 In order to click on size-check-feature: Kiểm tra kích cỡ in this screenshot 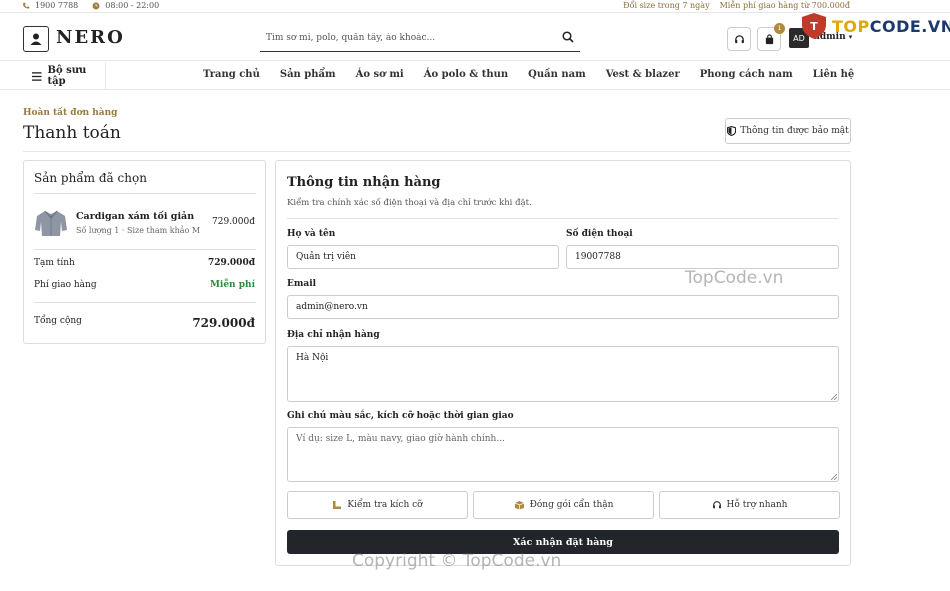, I will do `click(377, 505)`.